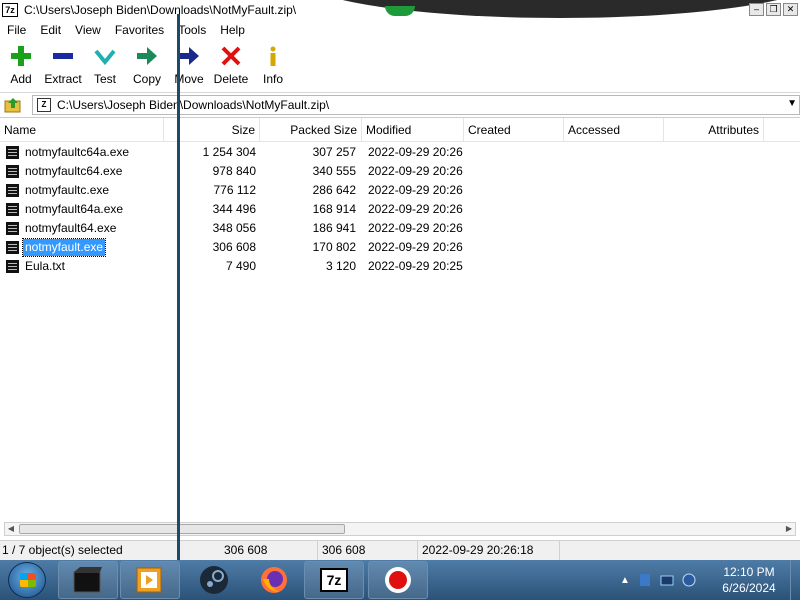 The width and height of the screenshot is (800, 600). I want to click on steam-icon, so click(214, 580).